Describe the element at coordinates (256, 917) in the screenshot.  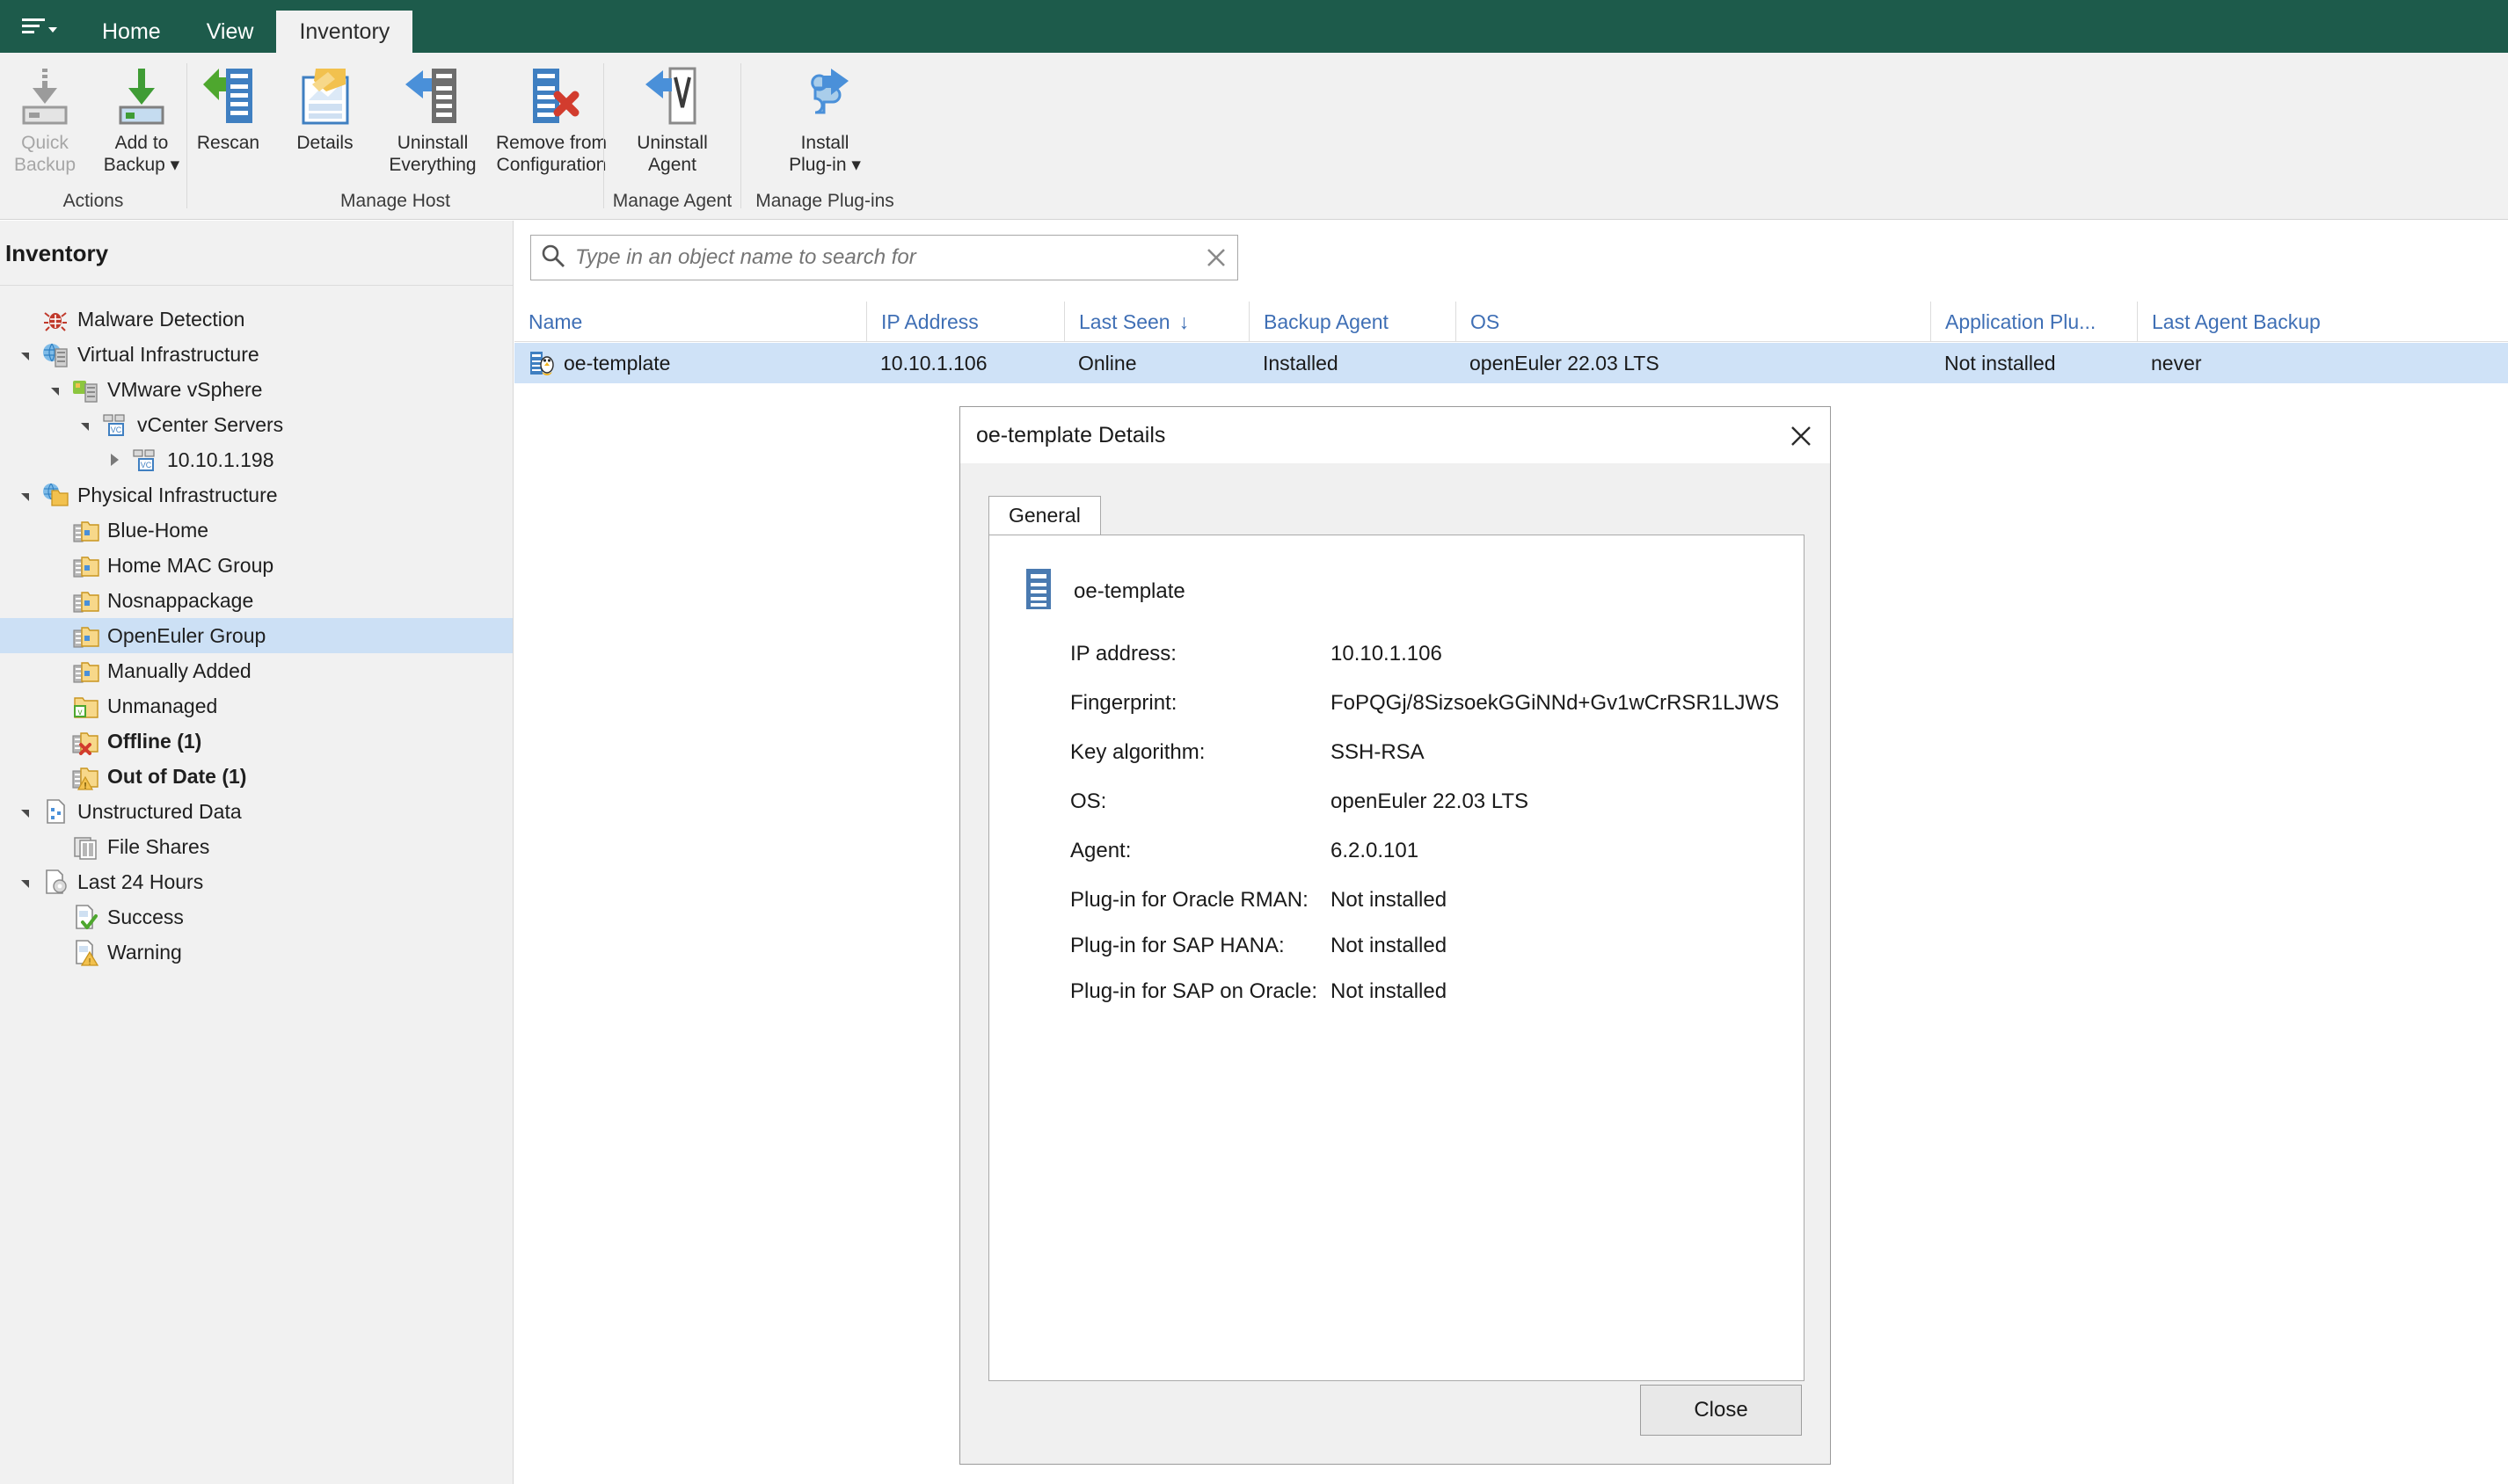
I see `sidebar-item-success: Success` at that location.